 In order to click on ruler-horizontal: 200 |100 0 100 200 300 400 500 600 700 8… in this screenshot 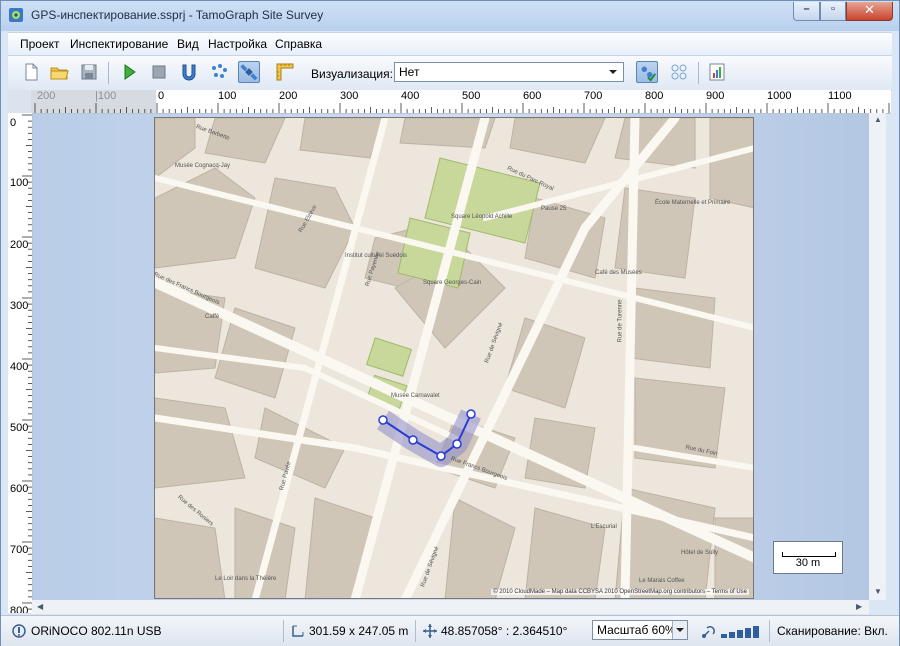, I will do `click(461, 102)`.